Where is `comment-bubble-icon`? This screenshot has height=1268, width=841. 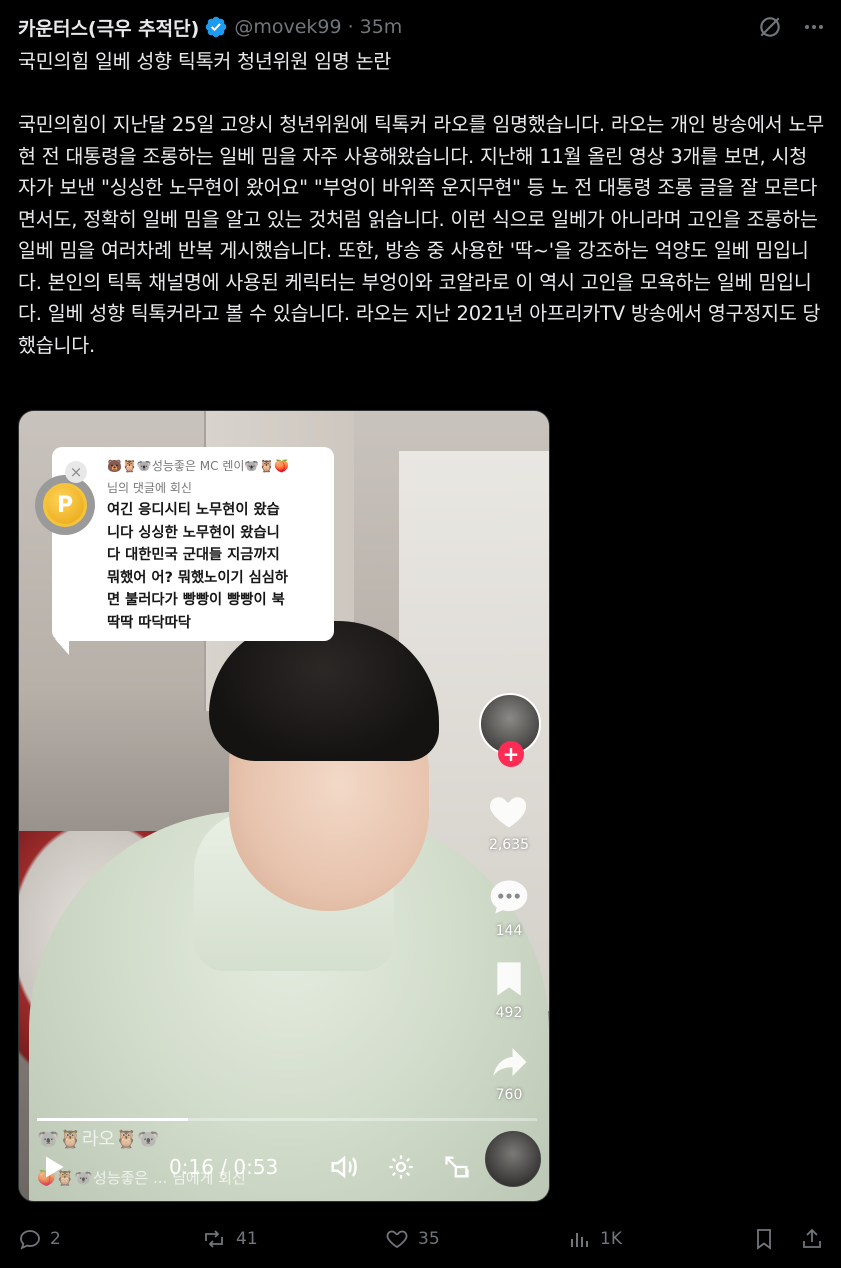 comment-bubble-icon is located at coordinates (509, 899).